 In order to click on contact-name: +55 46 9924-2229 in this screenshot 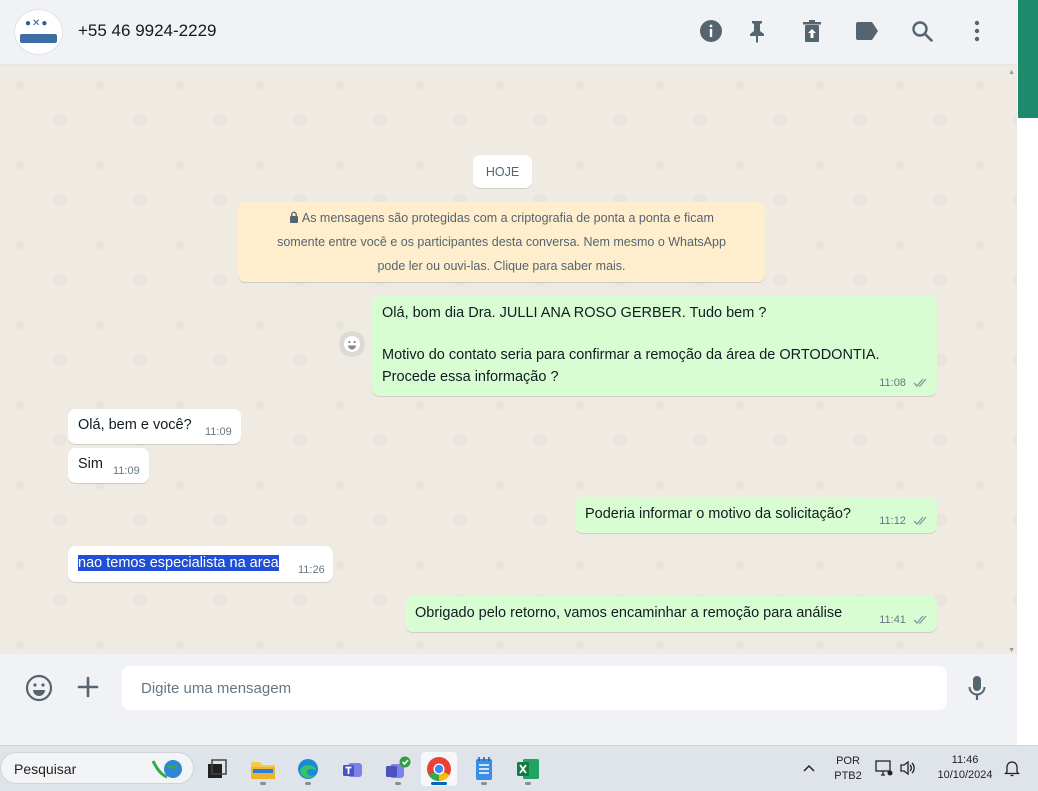, I will do `click(147, 31)`.